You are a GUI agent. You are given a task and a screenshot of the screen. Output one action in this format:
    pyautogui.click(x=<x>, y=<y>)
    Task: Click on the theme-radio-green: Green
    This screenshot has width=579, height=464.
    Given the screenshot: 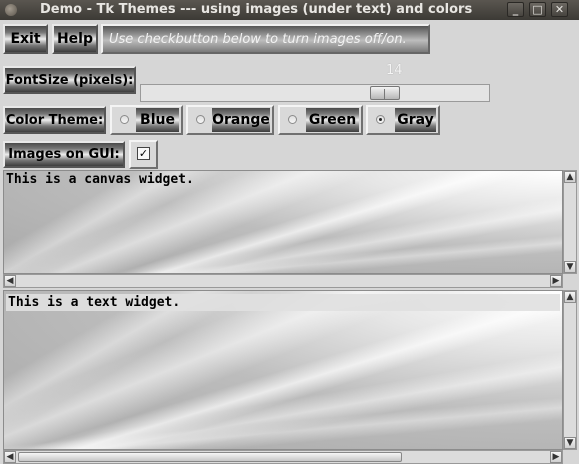 What is the action you would take?
    pyautogui.click(x=320, y=120)
    